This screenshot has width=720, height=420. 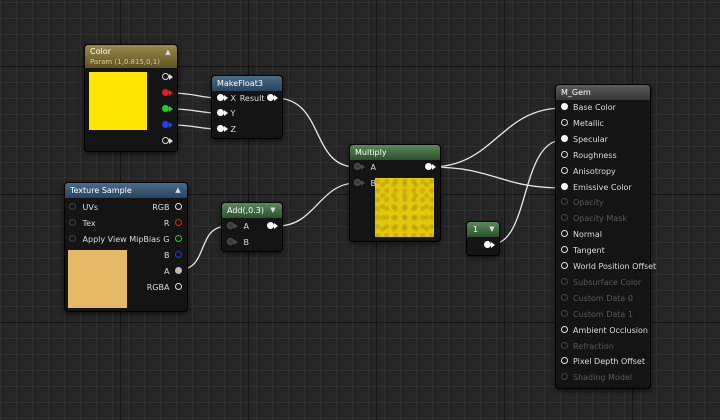 I want to click on texture-input-tex: Tex, so click(x=82, y=224).